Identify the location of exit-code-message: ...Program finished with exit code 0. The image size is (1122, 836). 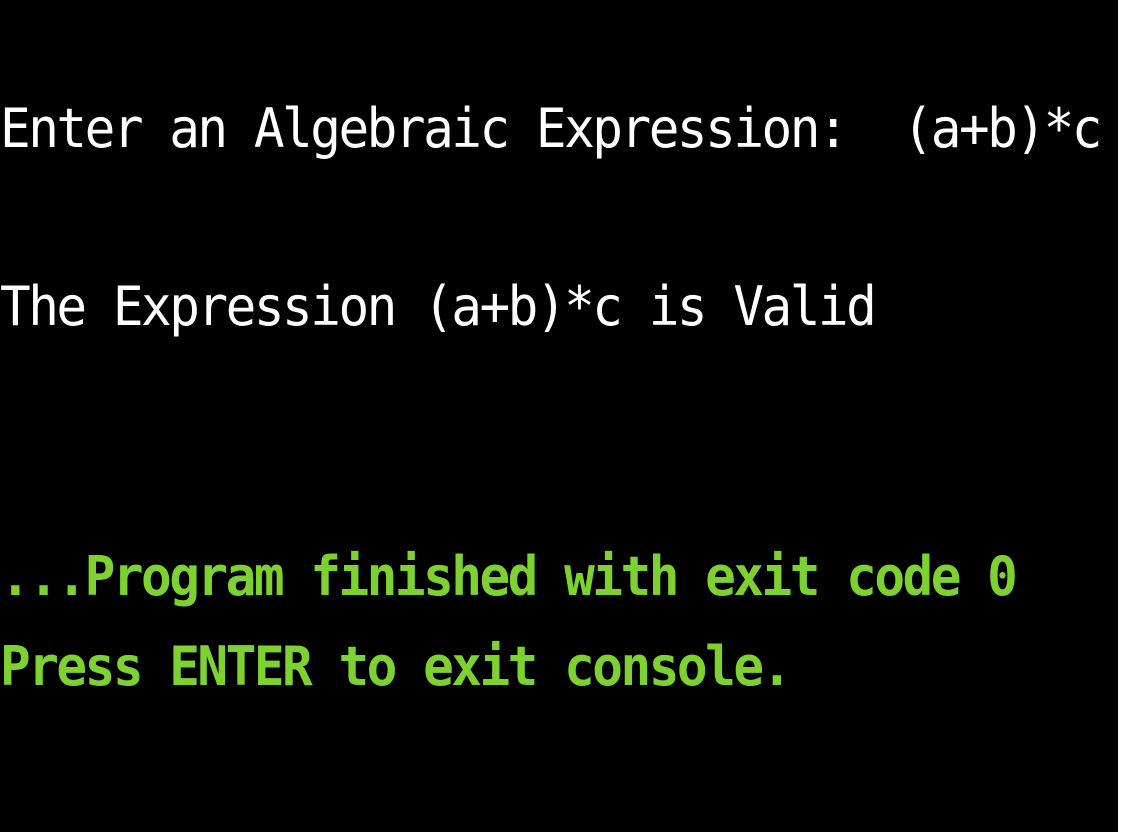
(509, 577).